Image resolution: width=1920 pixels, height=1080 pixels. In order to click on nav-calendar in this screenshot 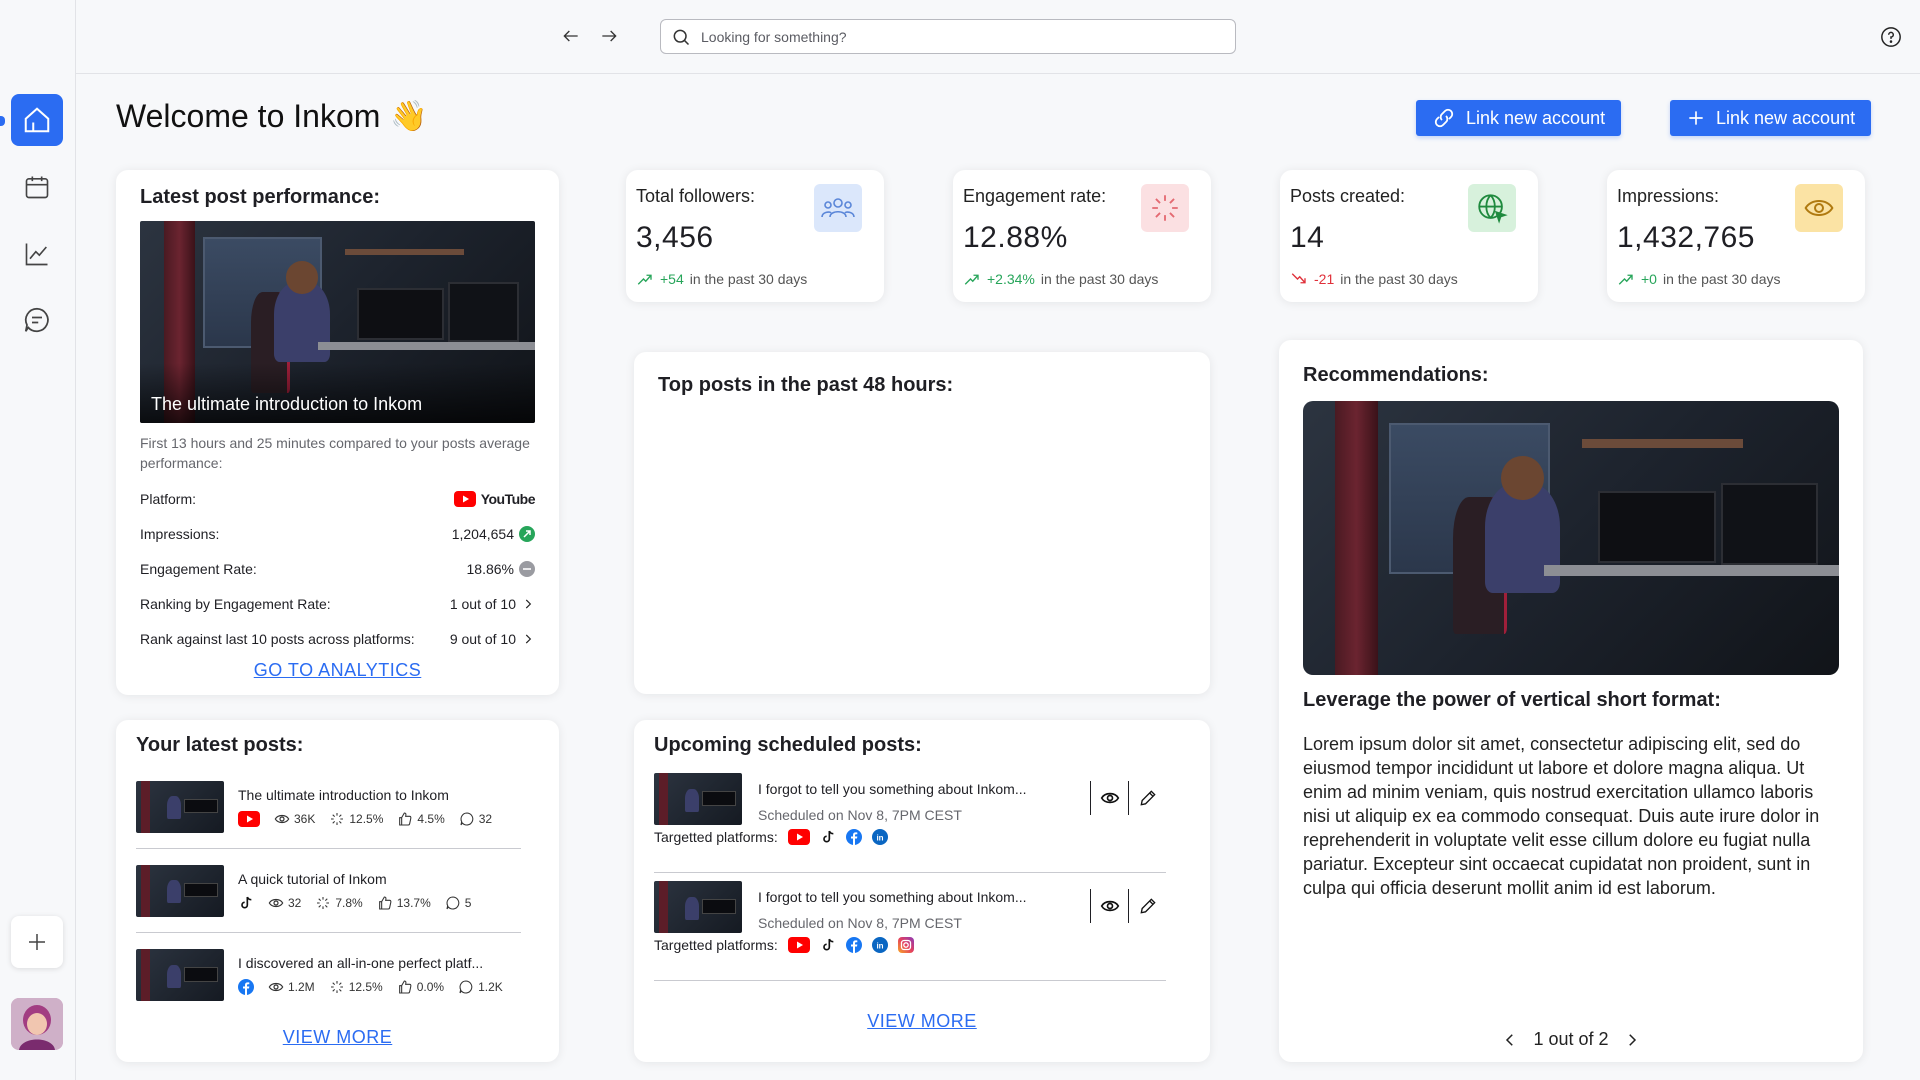, I will do `click(37, 187)`.